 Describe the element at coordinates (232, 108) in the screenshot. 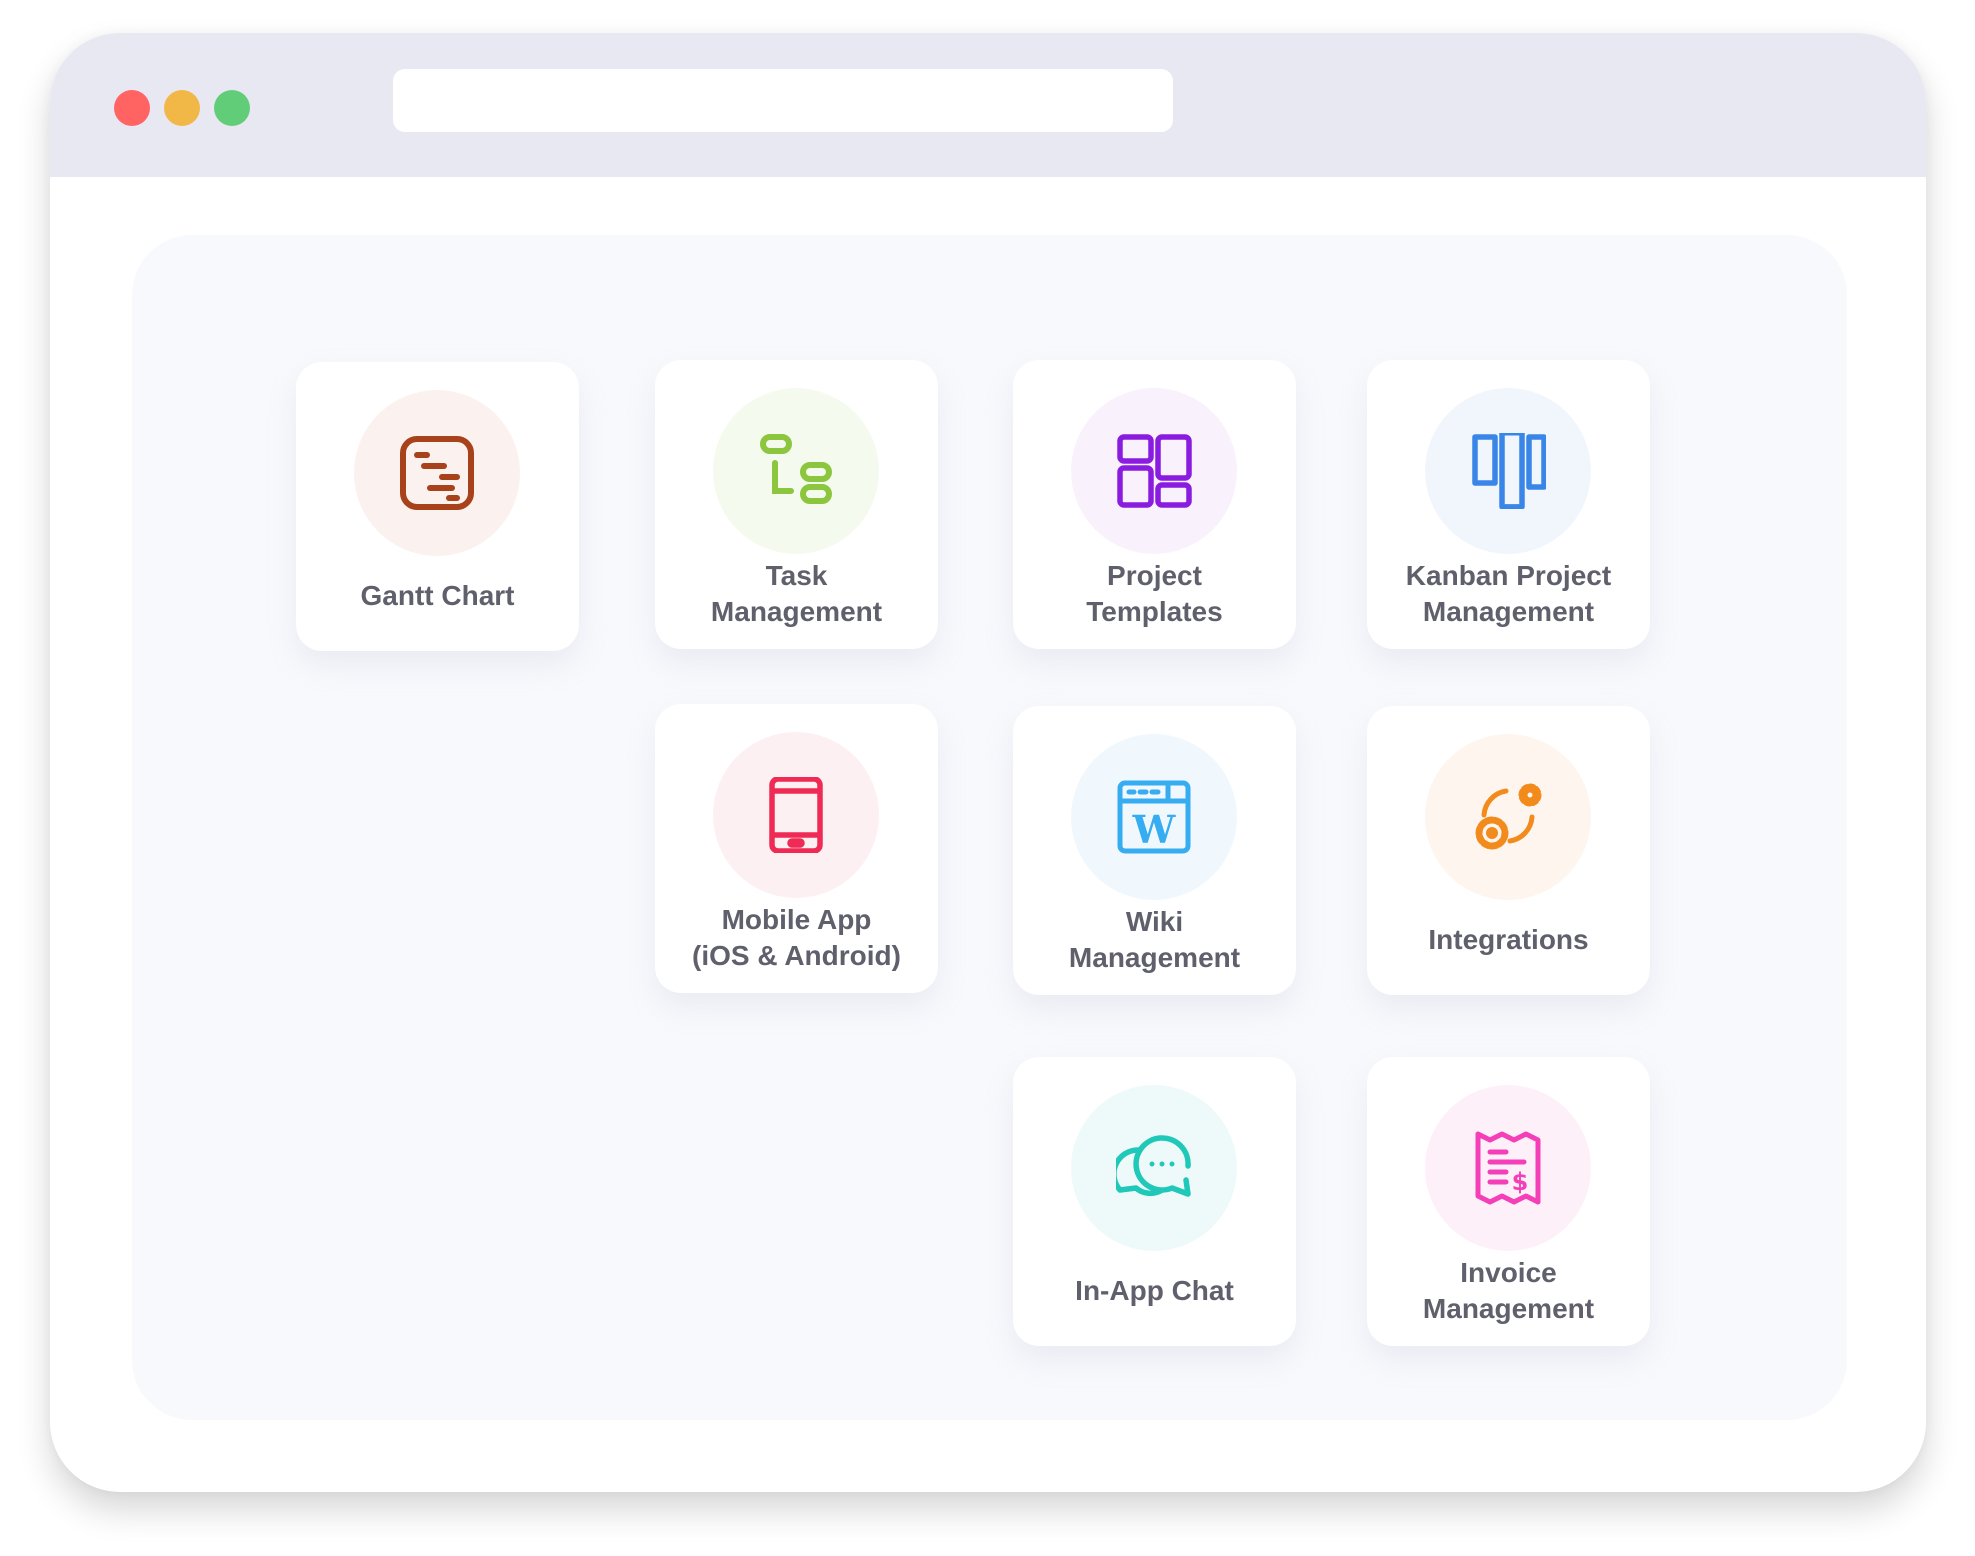

I see `maximize-window-button` at that location.